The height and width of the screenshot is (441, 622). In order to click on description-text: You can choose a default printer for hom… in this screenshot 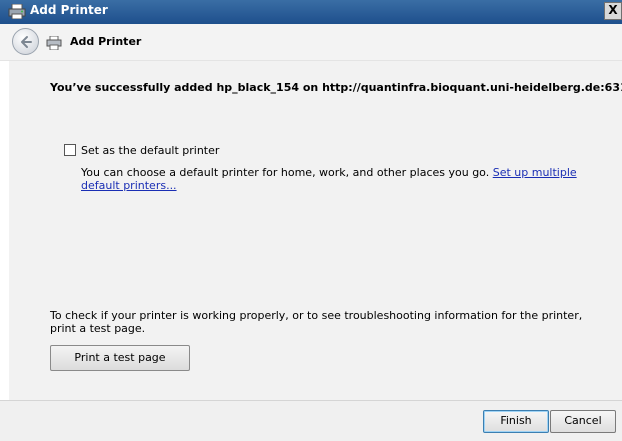, I will do `click(285, 172)`.